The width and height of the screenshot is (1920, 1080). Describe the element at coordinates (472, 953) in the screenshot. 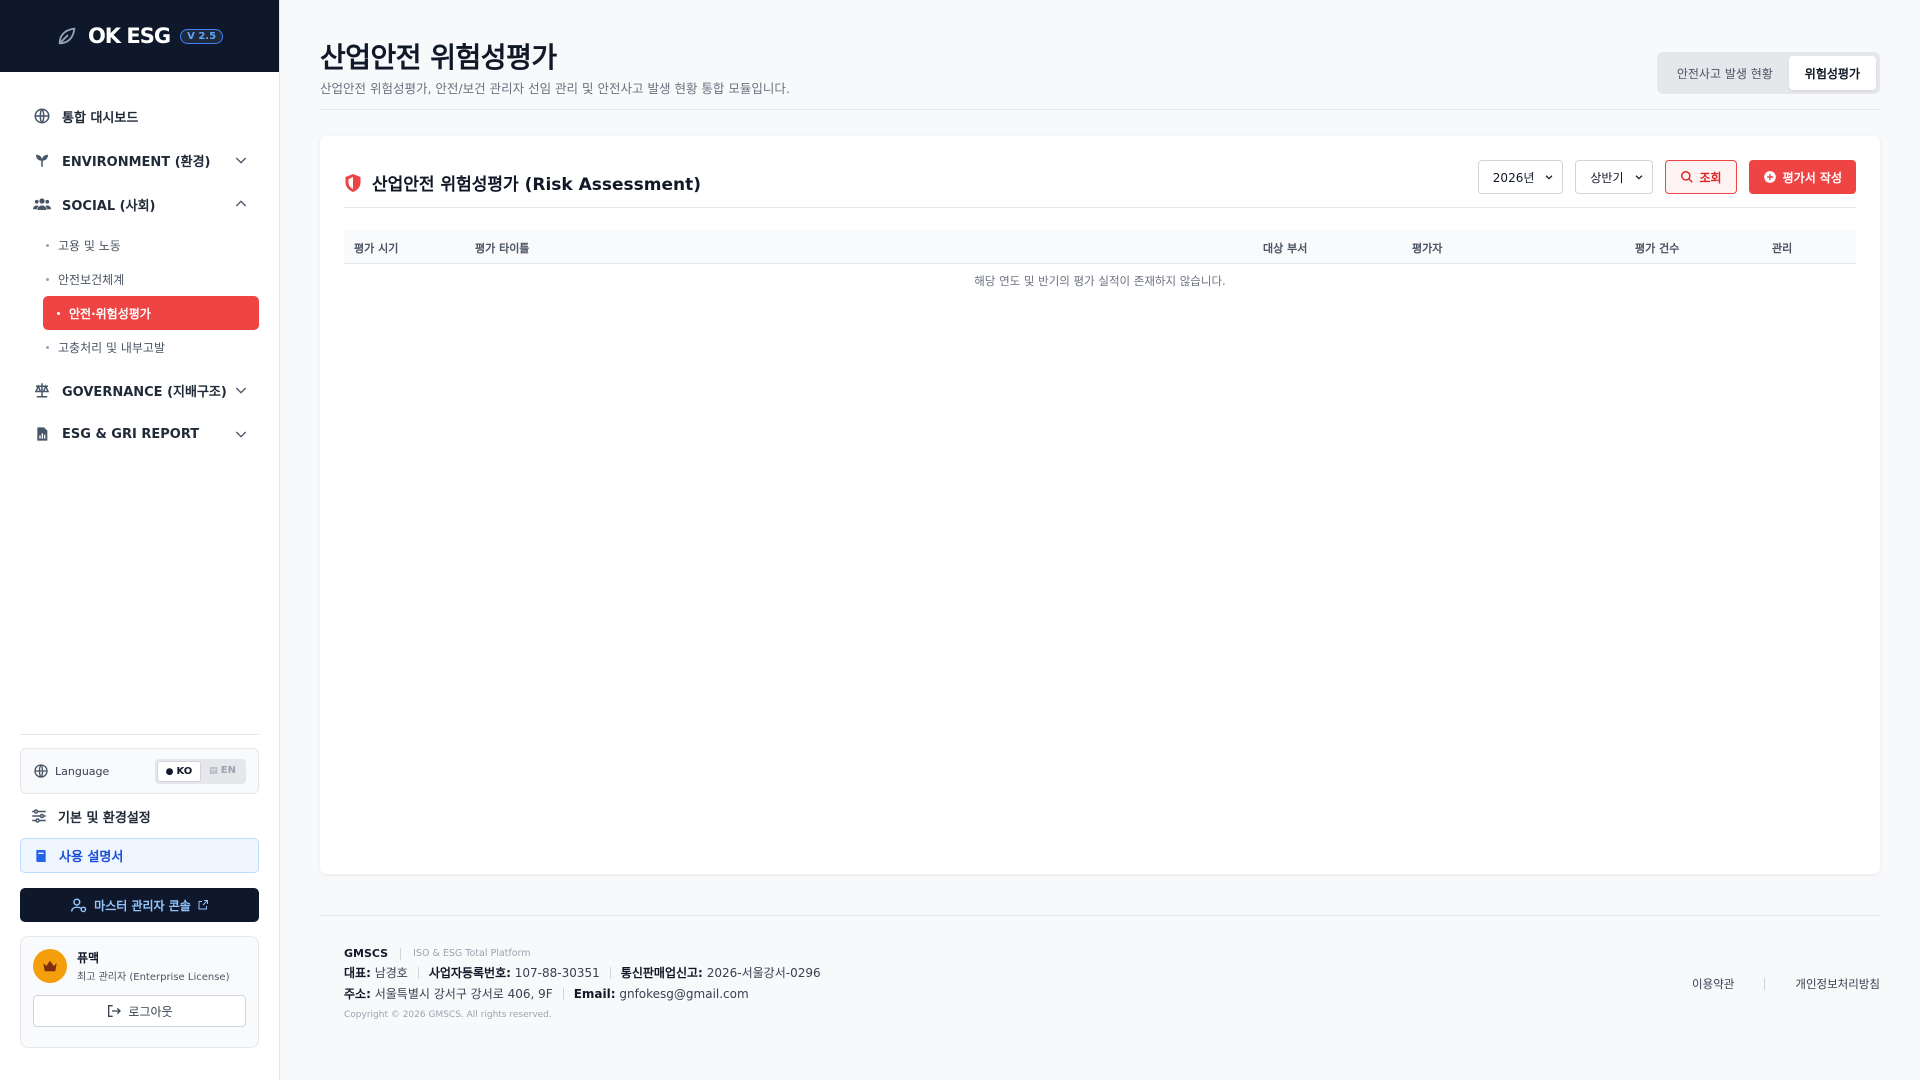

I see `footer-tagline: ISO & ESG Total Platform` at that location.